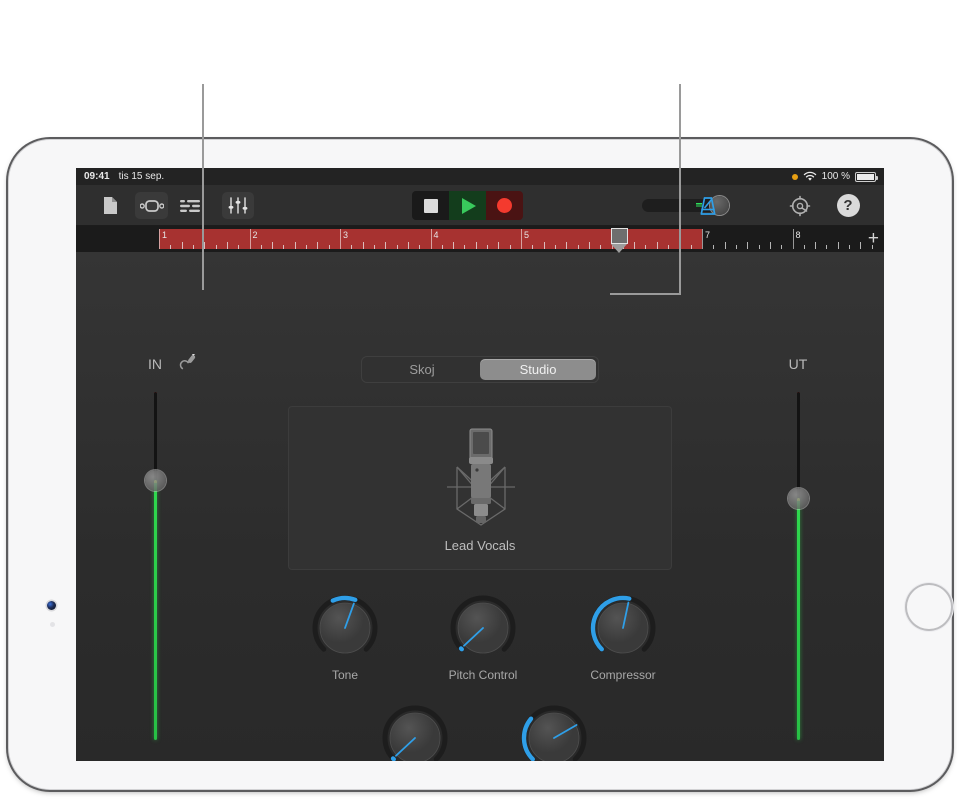  Describe the element at coordinates (238, 205) in the screenshot. I see `mixer-sliders-icon` at that location.